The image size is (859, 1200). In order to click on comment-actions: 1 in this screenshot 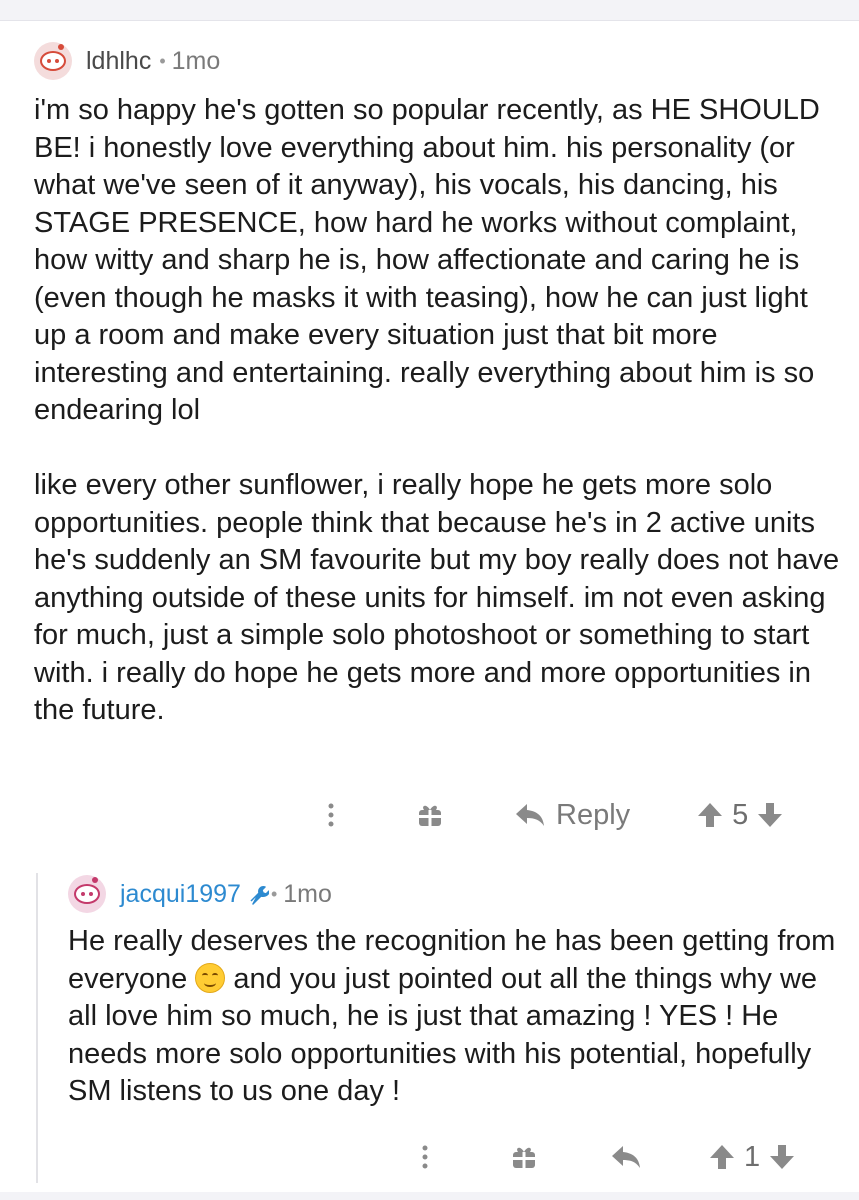, I will do `click(627, 1157)`.